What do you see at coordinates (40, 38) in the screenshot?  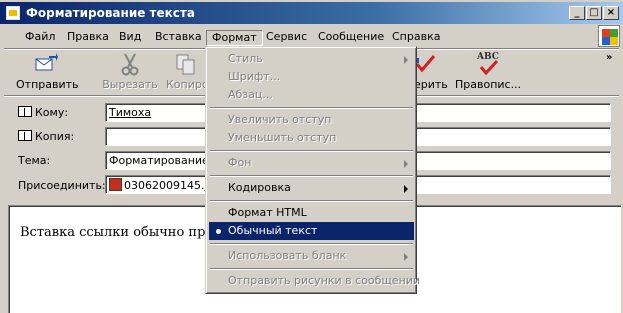 I see `menu-file: Файл` at bounding box center [40, 38].